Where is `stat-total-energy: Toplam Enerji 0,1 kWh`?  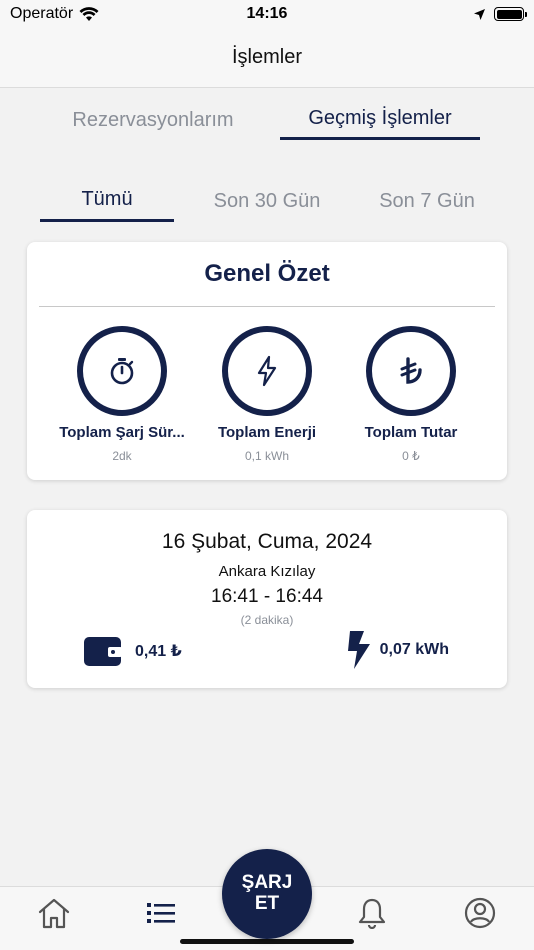
stat-total-energy: Toplam Enerji 0,1 kWh is located at coordinates (267, 394).